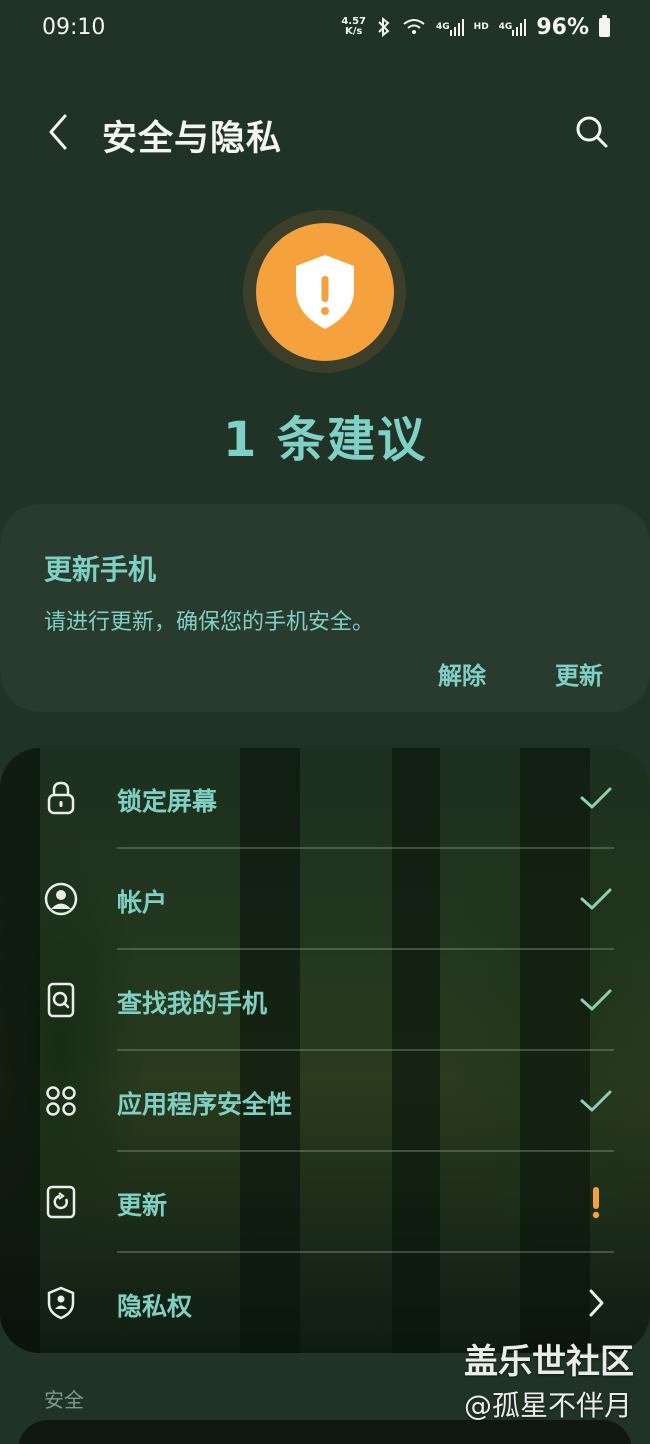 This screenshot has width=650, height=1444. I want to click on list-item-update: 更新, so click(325, 1202).